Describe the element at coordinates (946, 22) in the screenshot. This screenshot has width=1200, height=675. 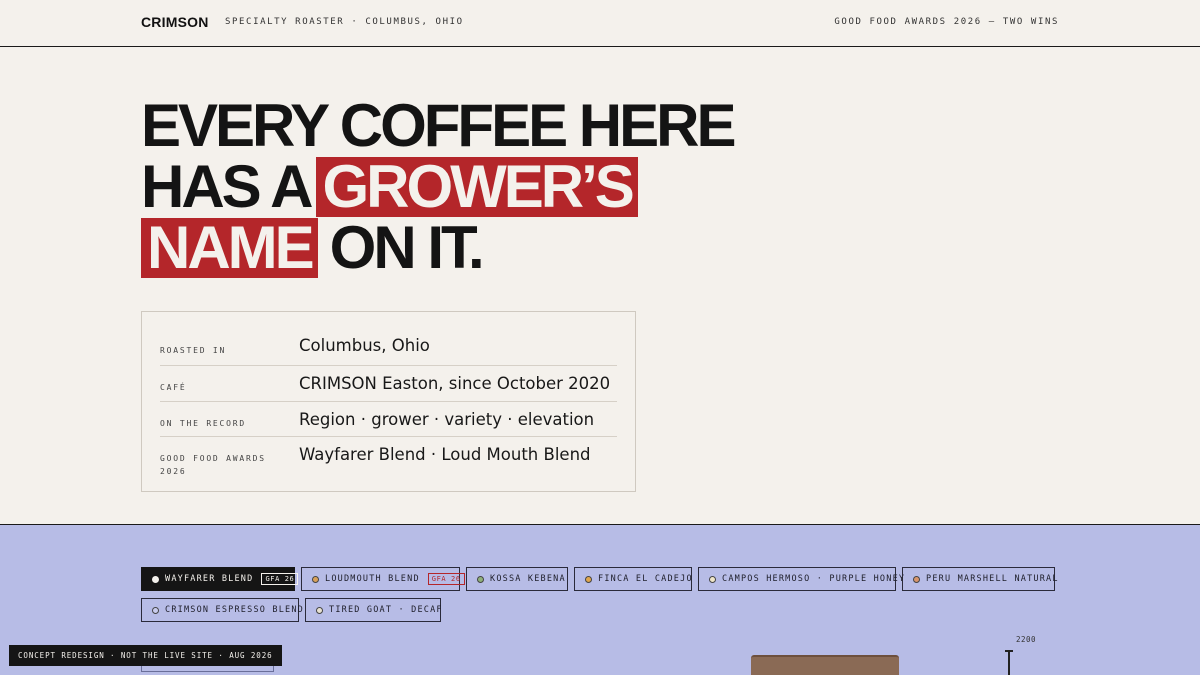
I see `awards-note: GOOD FOOD AWARDS 2026 — TWO WINS` at that location.